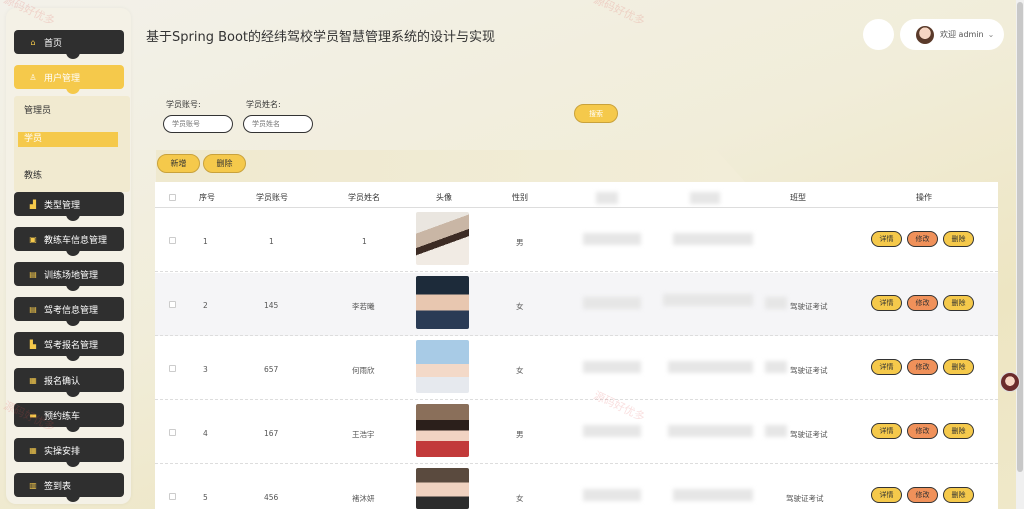  I want to click on submenu-item-coach: 教练, so click(33, 174).